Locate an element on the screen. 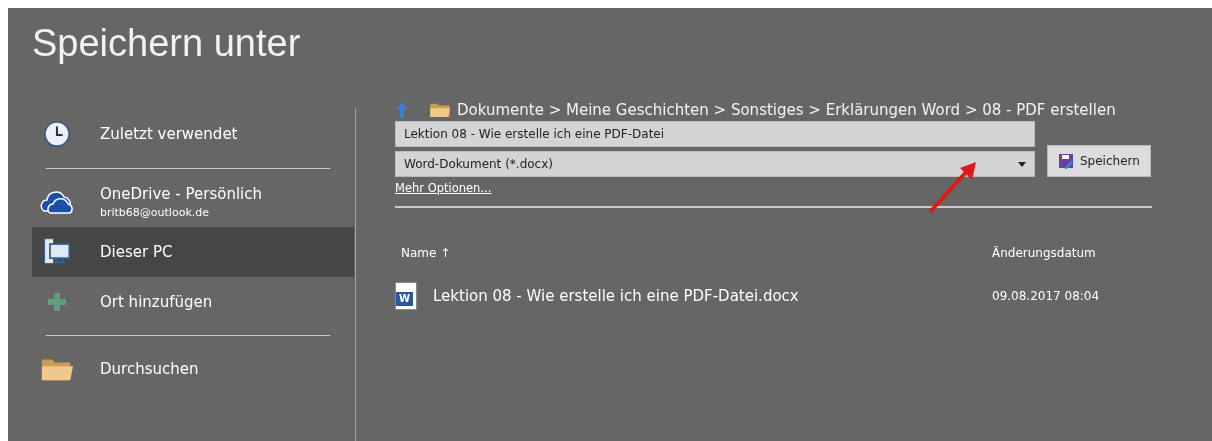 The height and width of the screenshot is (441, 1212). folder-icon is located at coordinates (440, 110).